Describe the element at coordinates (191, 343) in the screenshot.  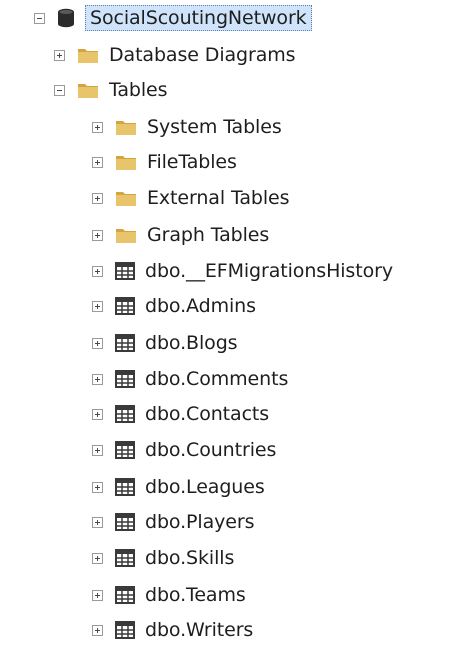
I see `table-label: dbo.Blogs` at that location.